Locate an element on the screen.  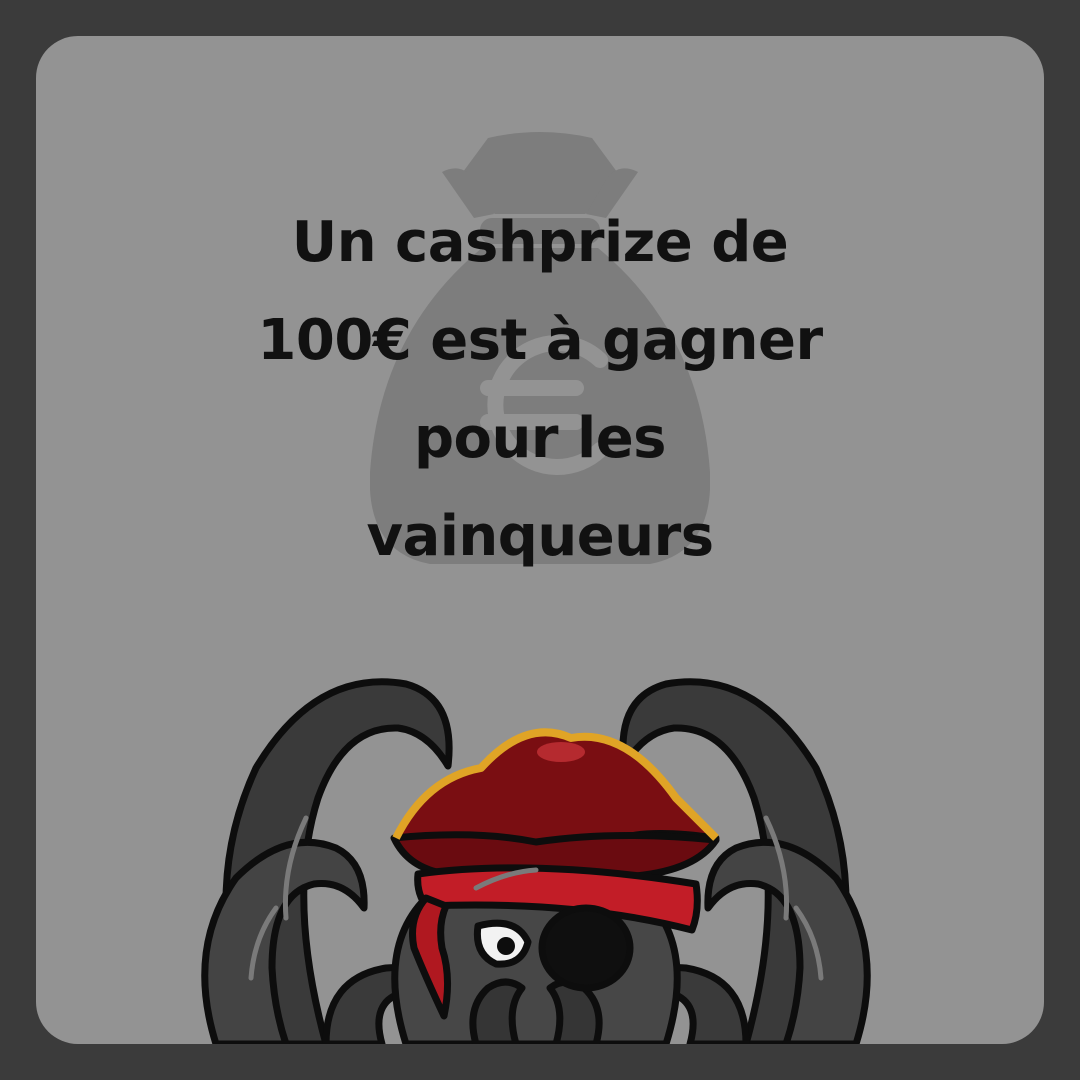
headline-line-4: vainqueurs is located at coordinates (540, 536).